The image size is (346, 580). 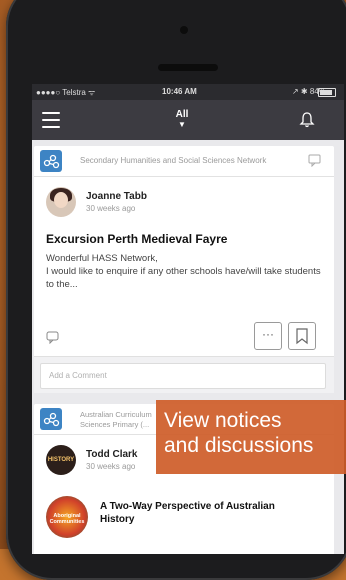 I want to click on caption-line: and discussions, so click(x=239, y=445).